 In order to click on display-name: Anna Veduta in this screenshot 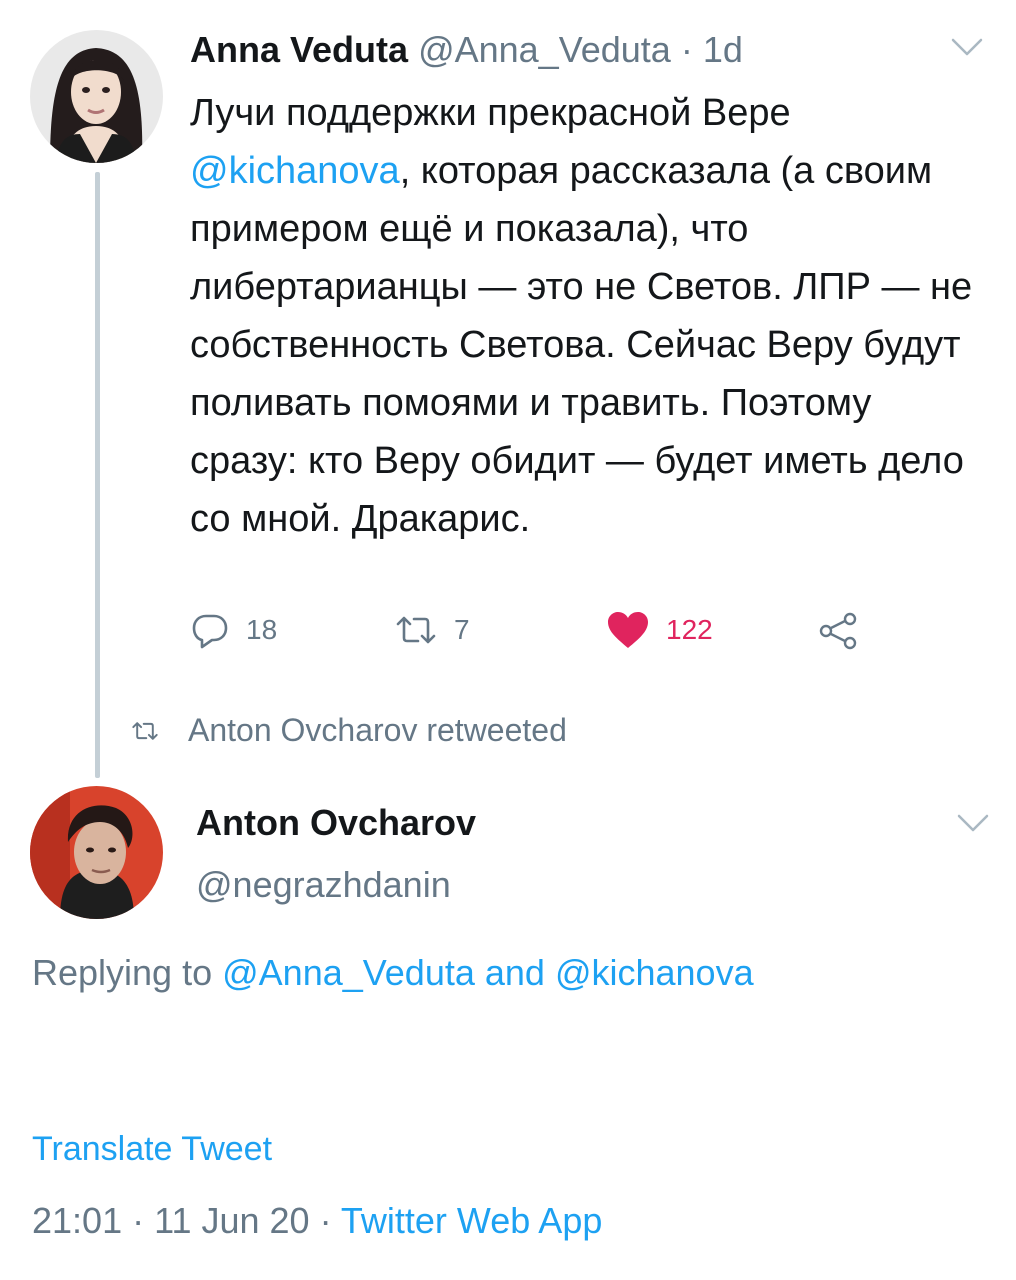, I will do `click(299, 49)`.